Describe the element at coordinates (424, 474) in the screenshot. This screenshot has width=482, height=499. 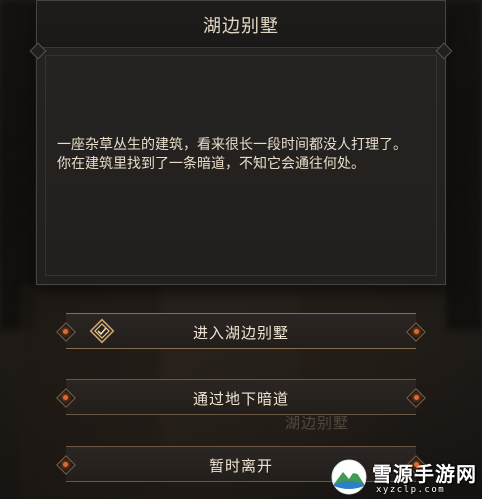
I see `watermark-site-name: 雪源手游网` at that location.